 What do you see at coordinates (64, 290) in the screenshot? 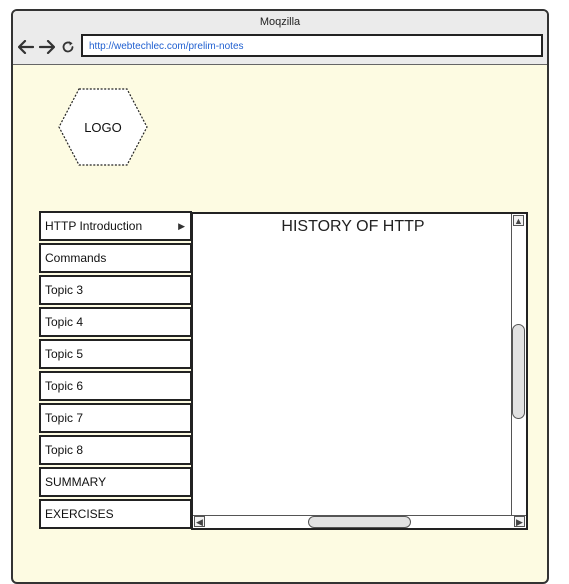
I see `menu-item-label: Topic 3` at bounding box center [64, 290].